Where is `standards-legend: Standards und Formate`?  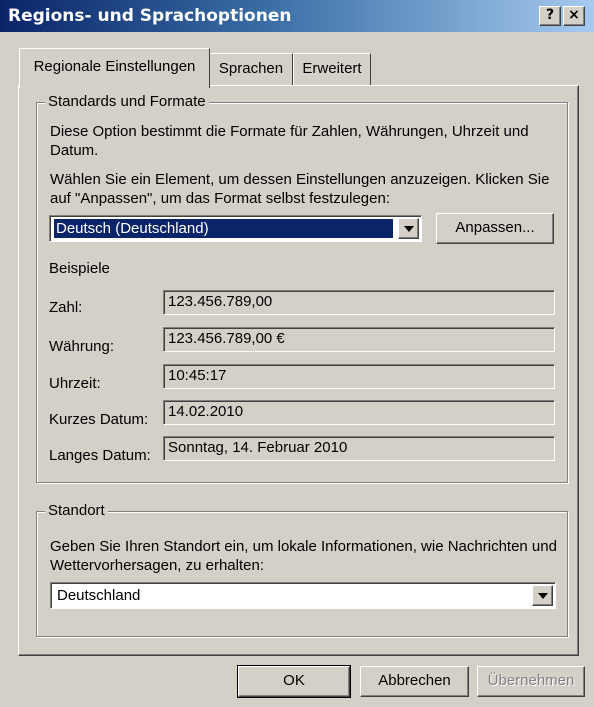 standards-legend: Standards und Formate is located at coordinates (127, 101).